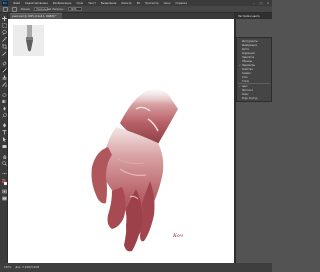 This screenshot has width=320, height=272. I want to click on crop-icon, so click(4, 46).